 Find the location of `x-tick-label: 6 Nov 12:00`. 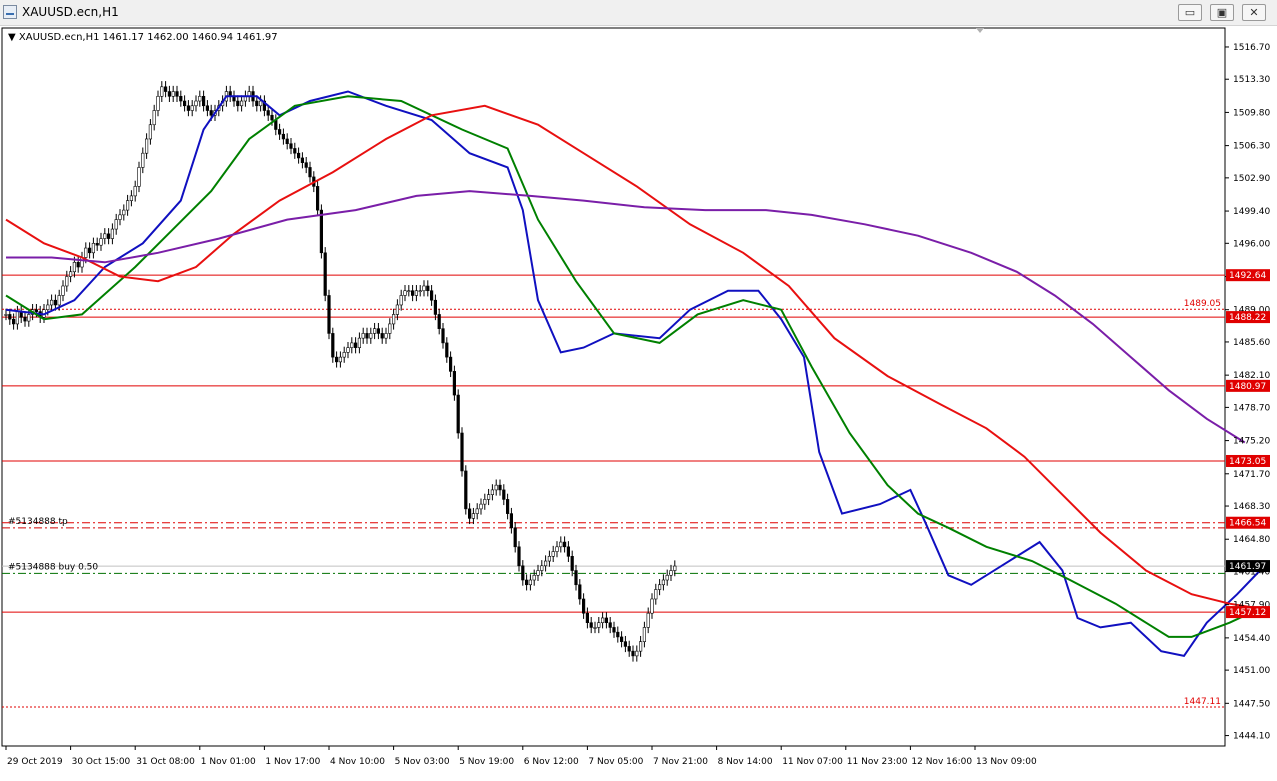

x-tick-label: 6 Nov 12:00 is located at coordinates (551, 762).